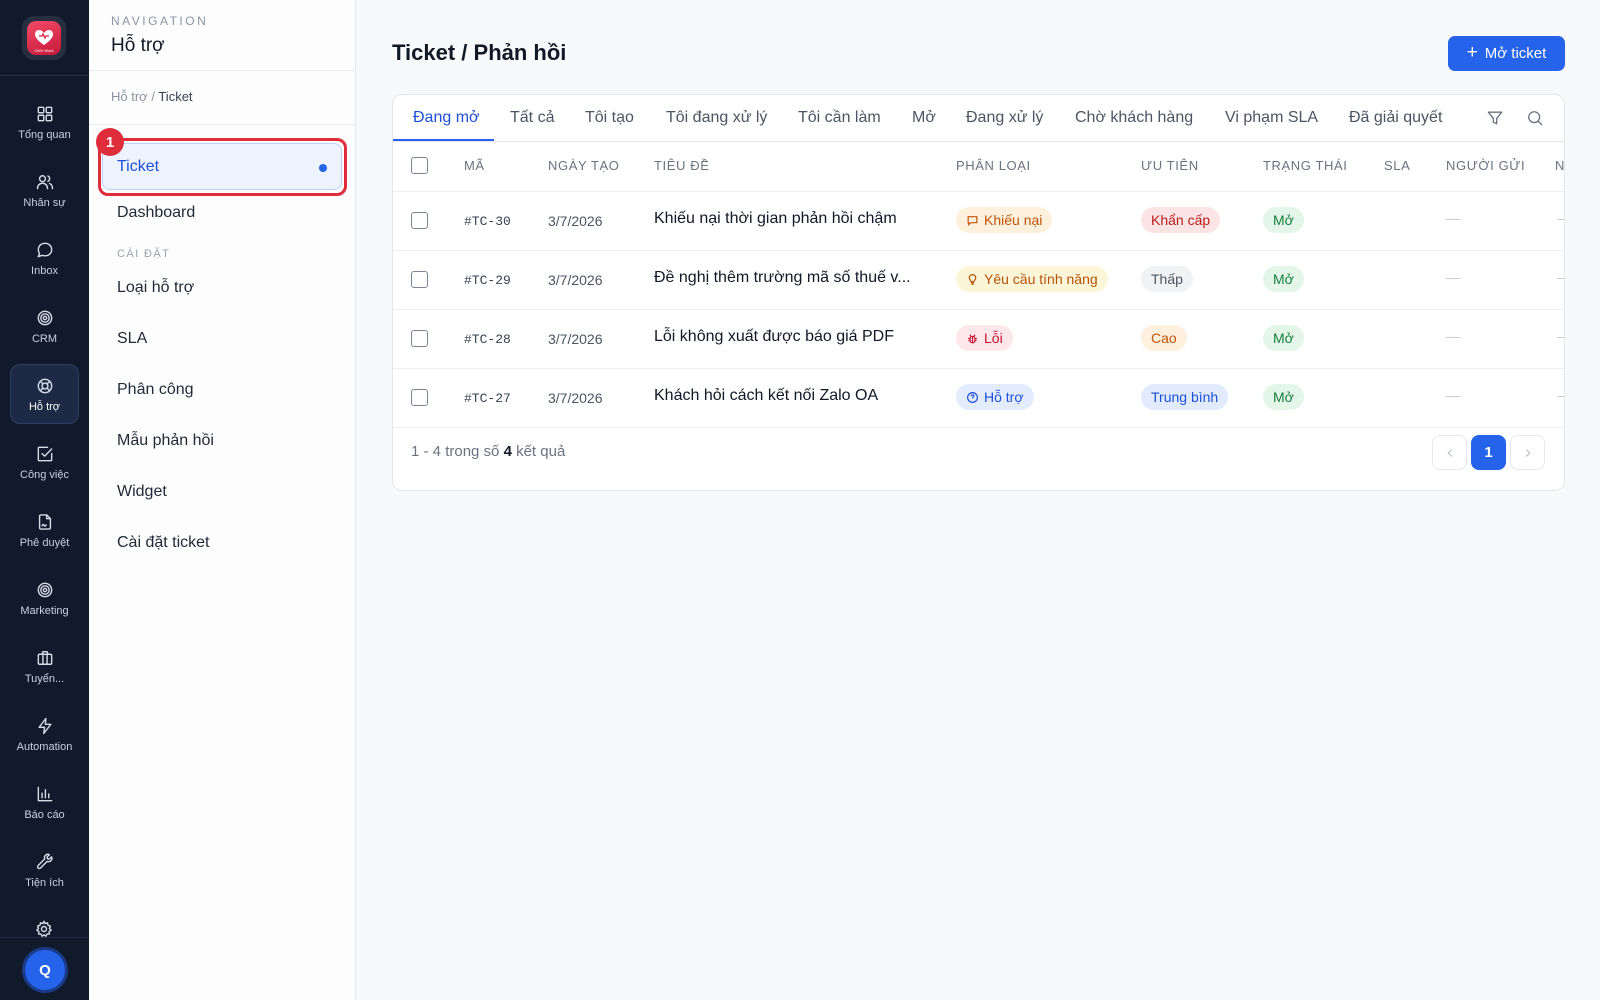 This screenshot has width=1600, height=1000. What do you see at coordinates (1472, 52) in the screenshot?
I see `plus-icon: +` at bounding box center [1472, 52].